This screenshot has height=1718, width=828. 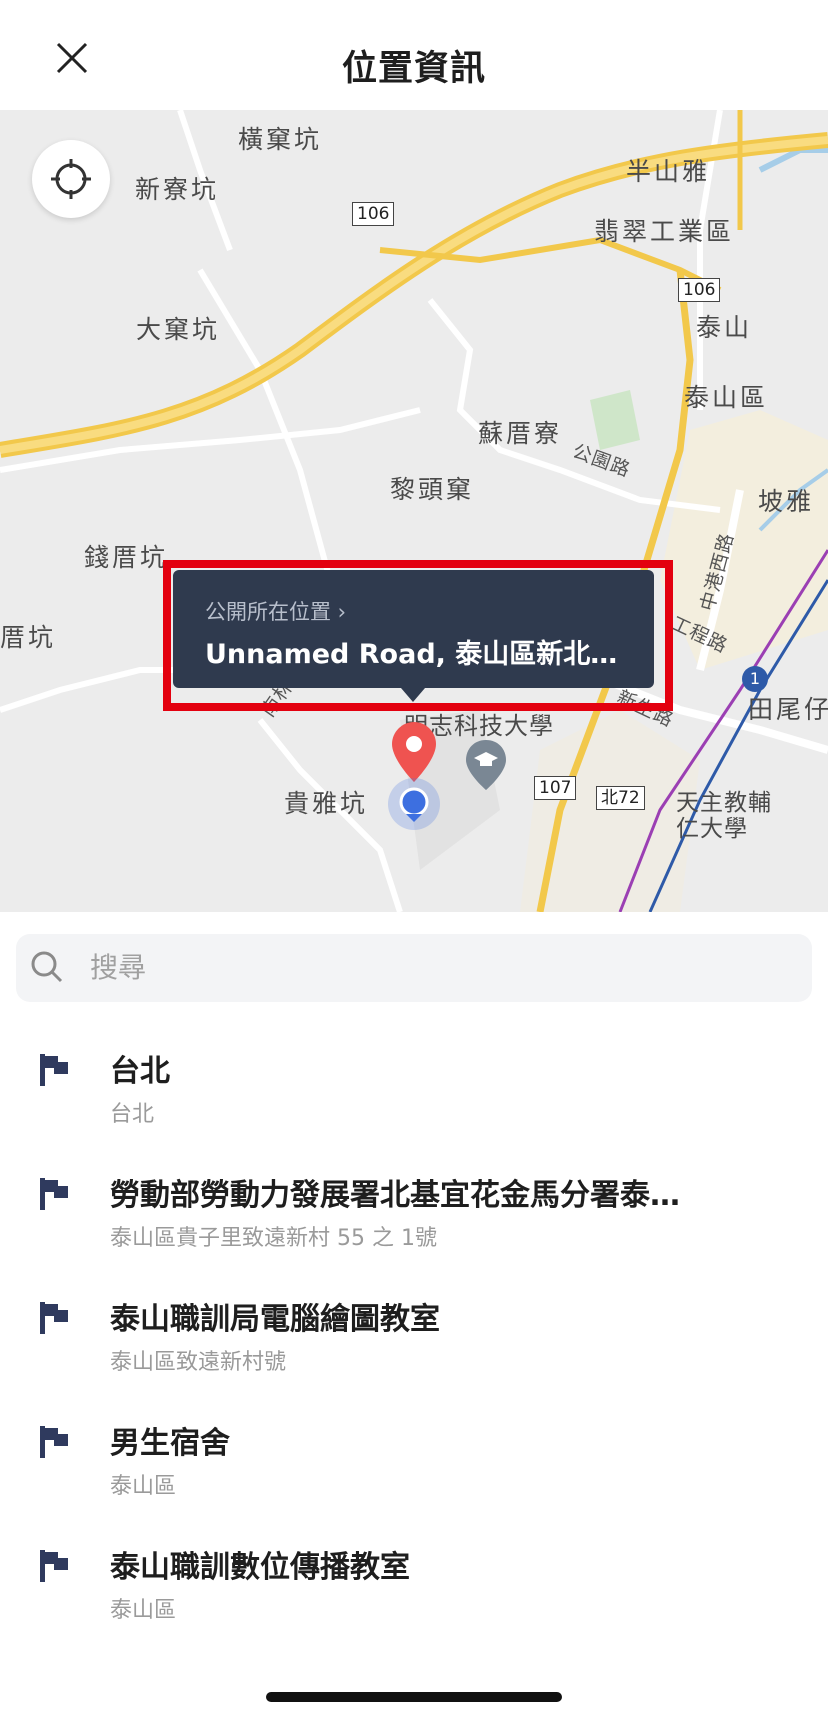 What do you see at coordinates (132, 1114) in the screenshot?
I see `place-address: 台北` at bounding box center [132, 1114].